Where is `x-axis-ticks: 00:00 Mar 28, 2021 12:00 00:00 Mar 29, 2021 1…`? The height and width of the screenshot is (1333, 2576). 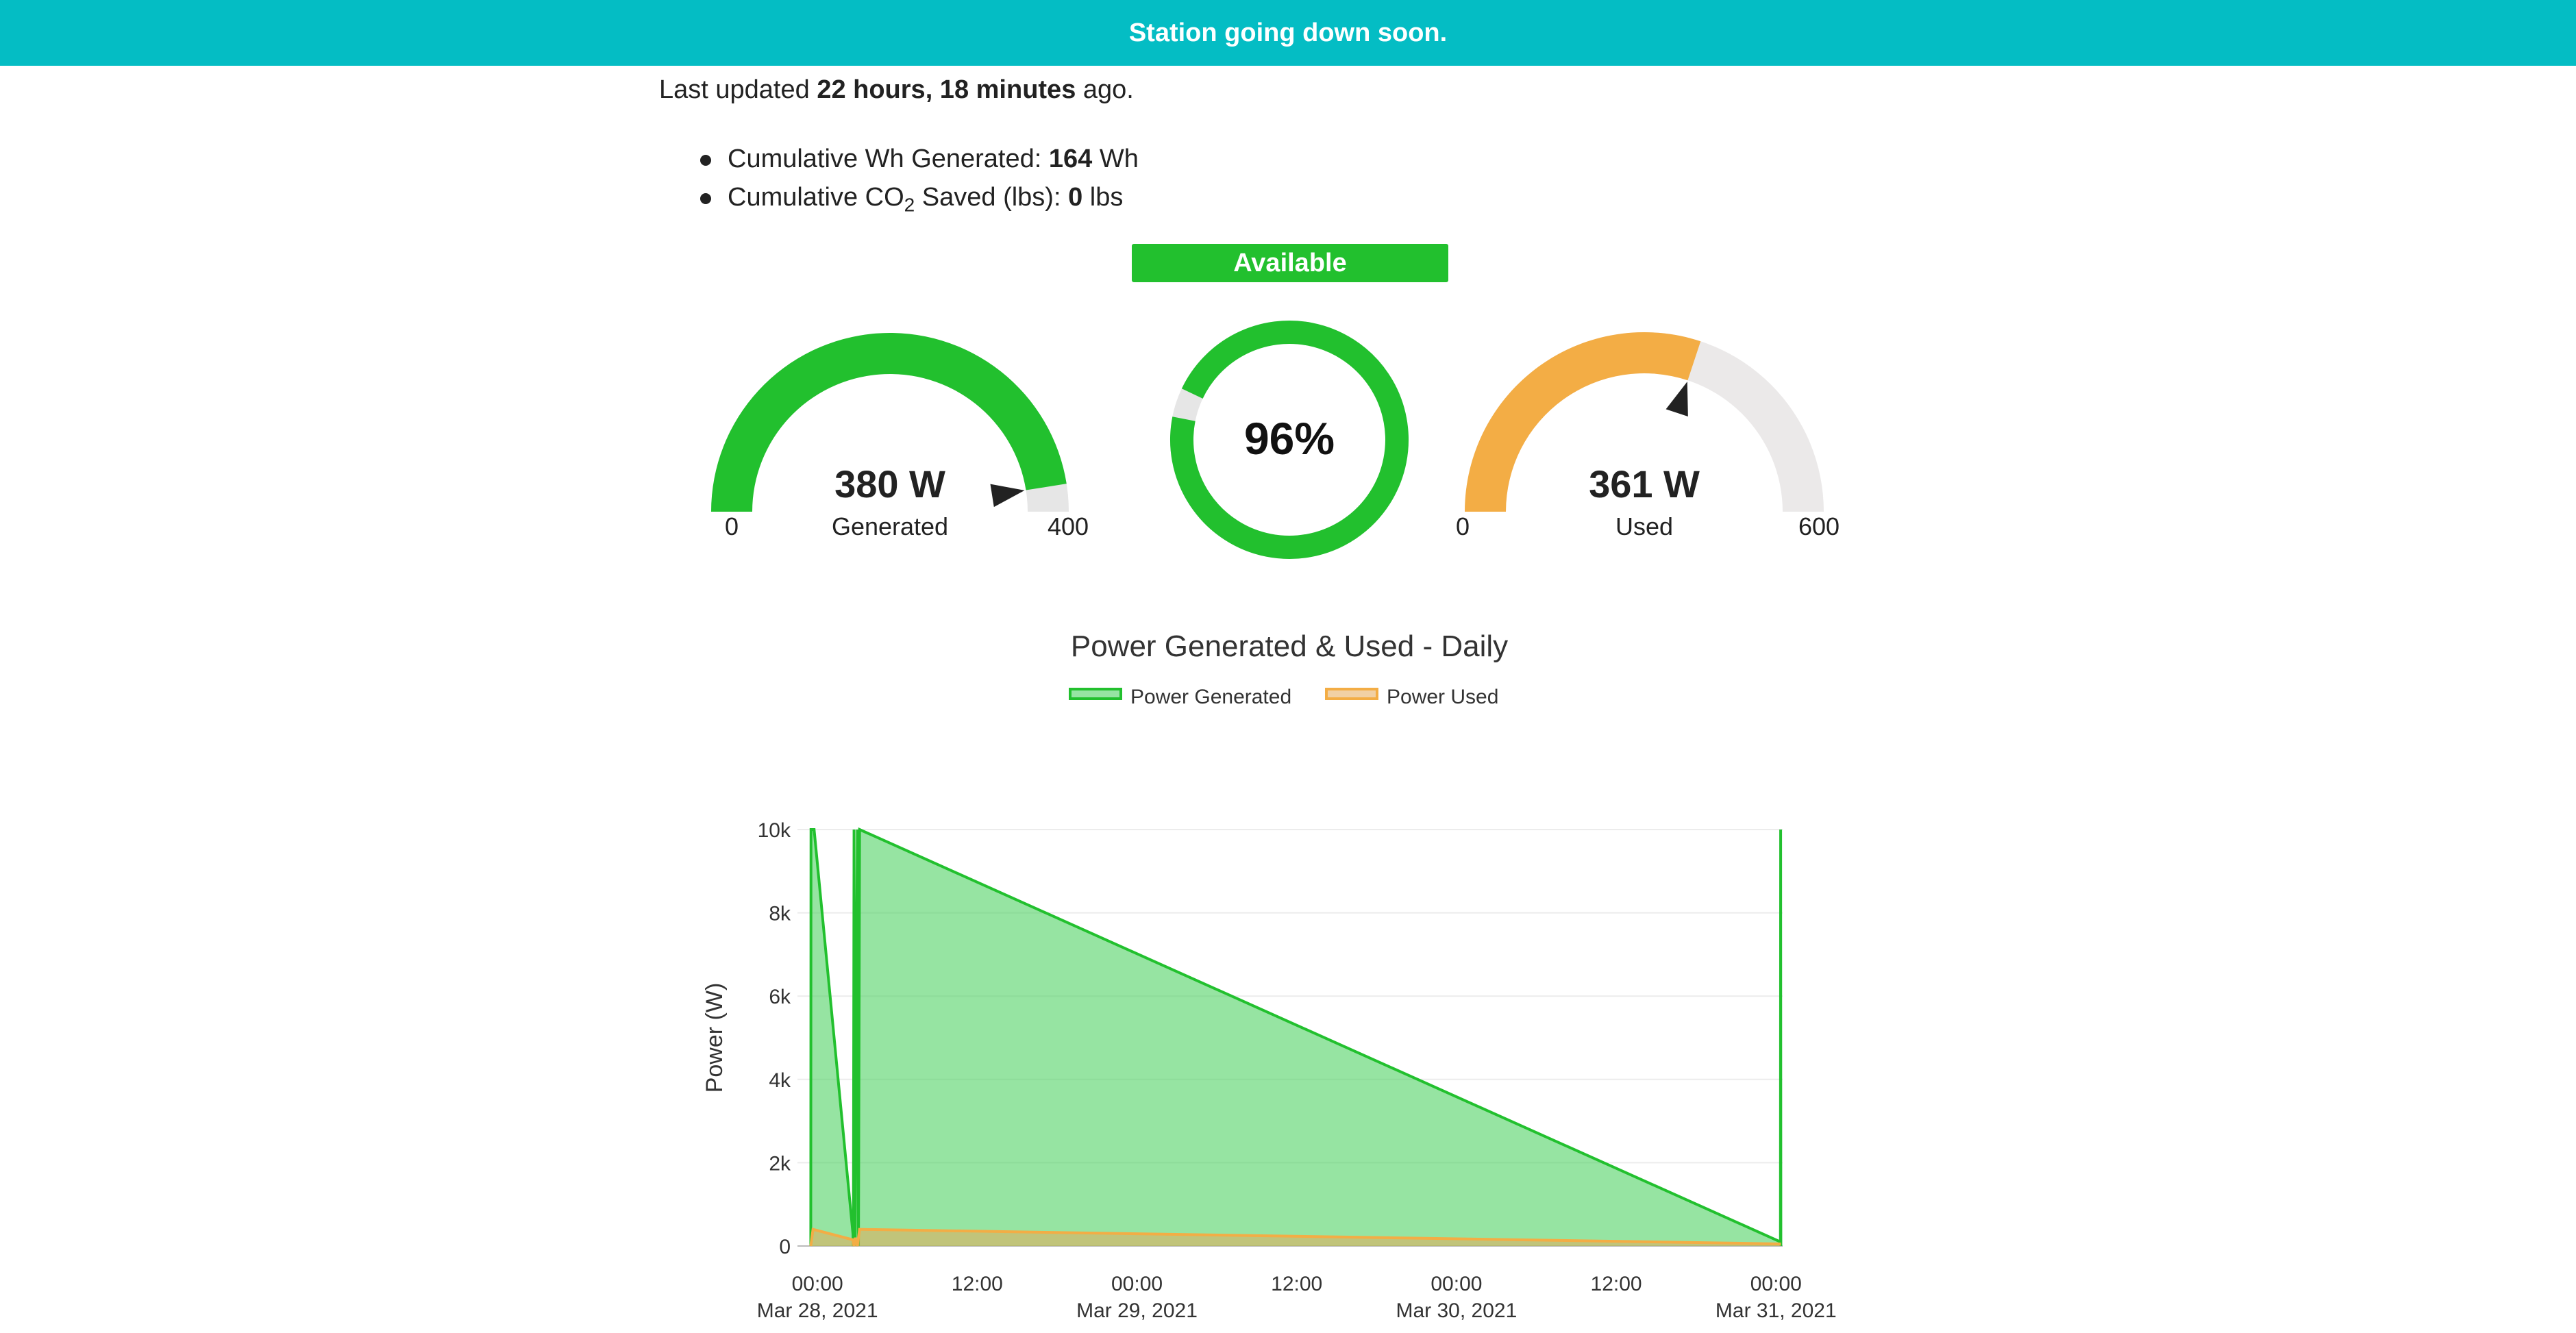 x-axis-ticks: 00:00 Mar 28, 2021 12:00 00:00 Mar 29, 2021 1… is located at coordinates (1297, 1297).